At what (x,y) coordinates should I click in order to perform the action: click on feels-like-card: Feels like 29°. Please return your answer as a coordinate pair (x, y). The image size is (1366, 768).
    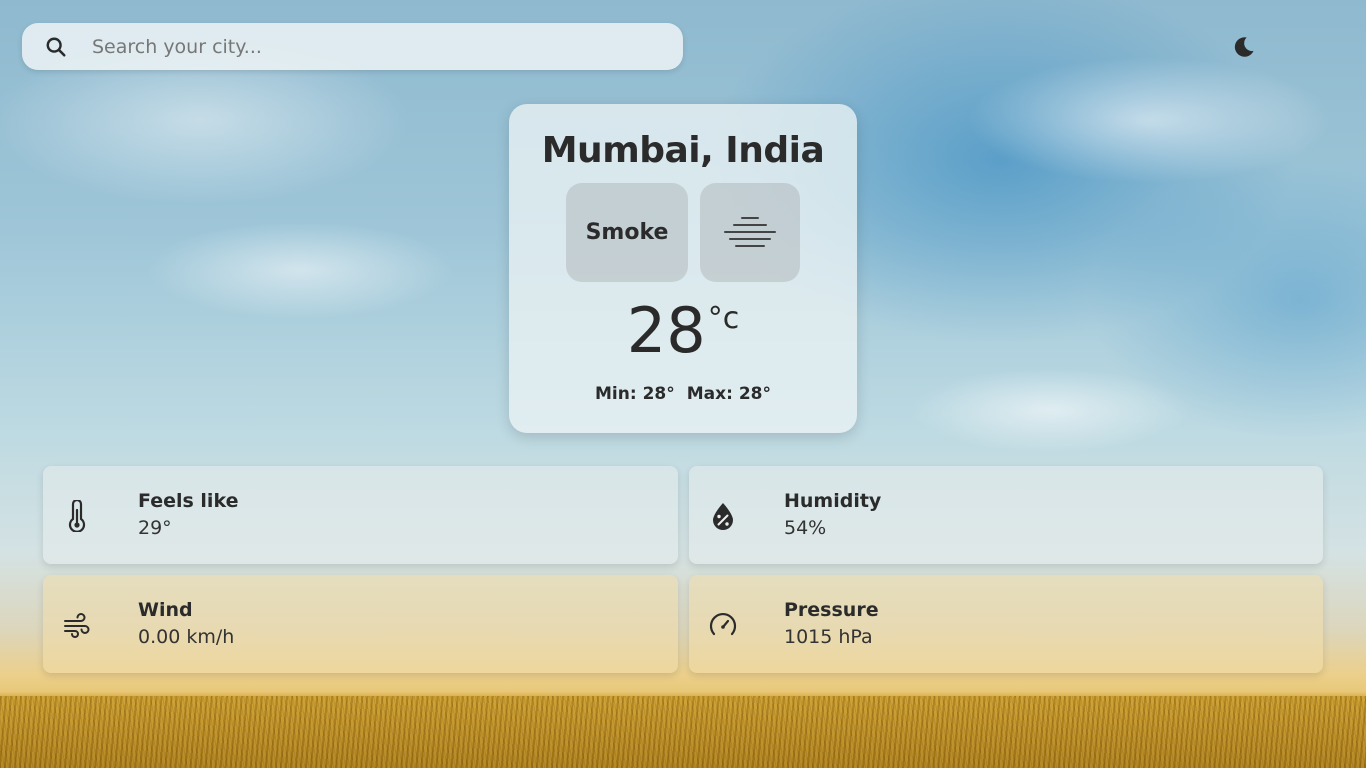
    Looking at the image, I should click on (360, 515).